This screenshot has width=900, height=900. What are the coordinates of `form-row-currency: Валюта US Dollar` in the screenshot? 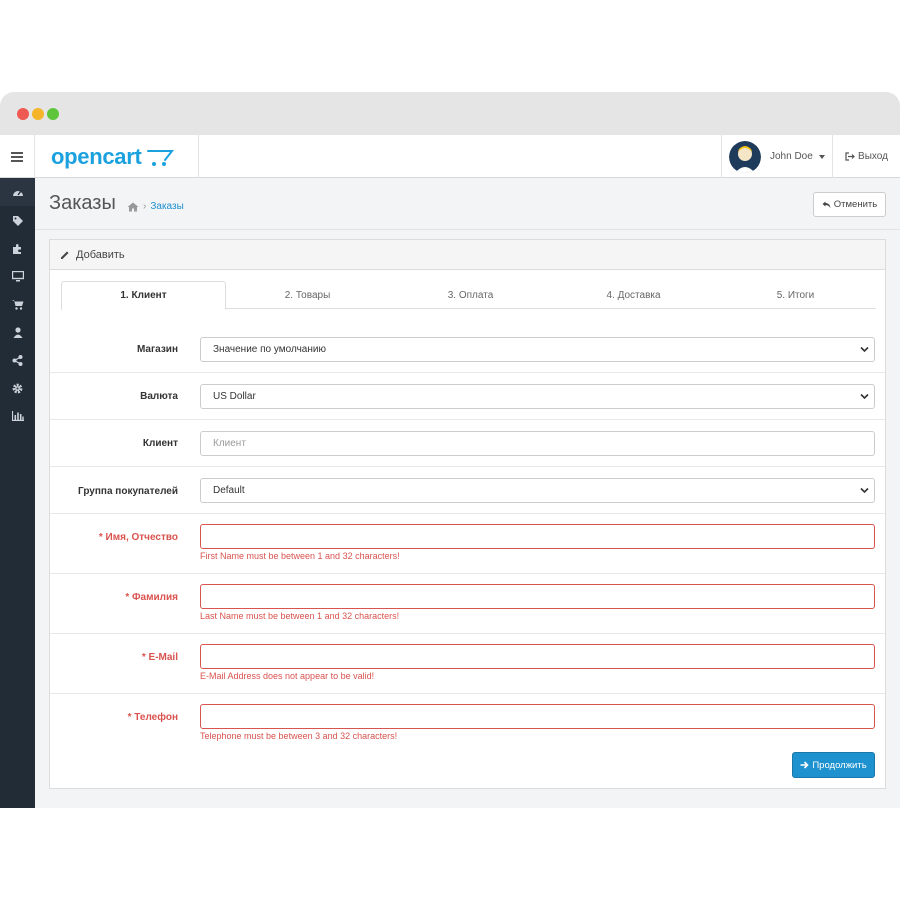 It's located at (467, 396).